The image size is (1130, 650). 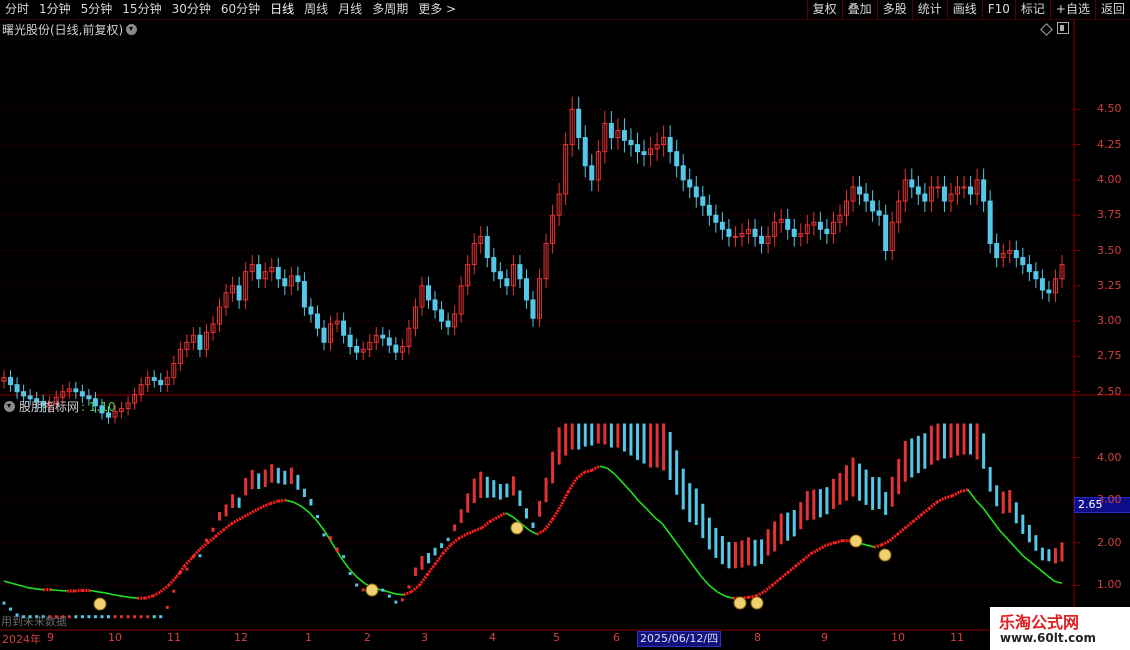 I want to click on x-tick-label: 2024年, so click(x=21, y=639).